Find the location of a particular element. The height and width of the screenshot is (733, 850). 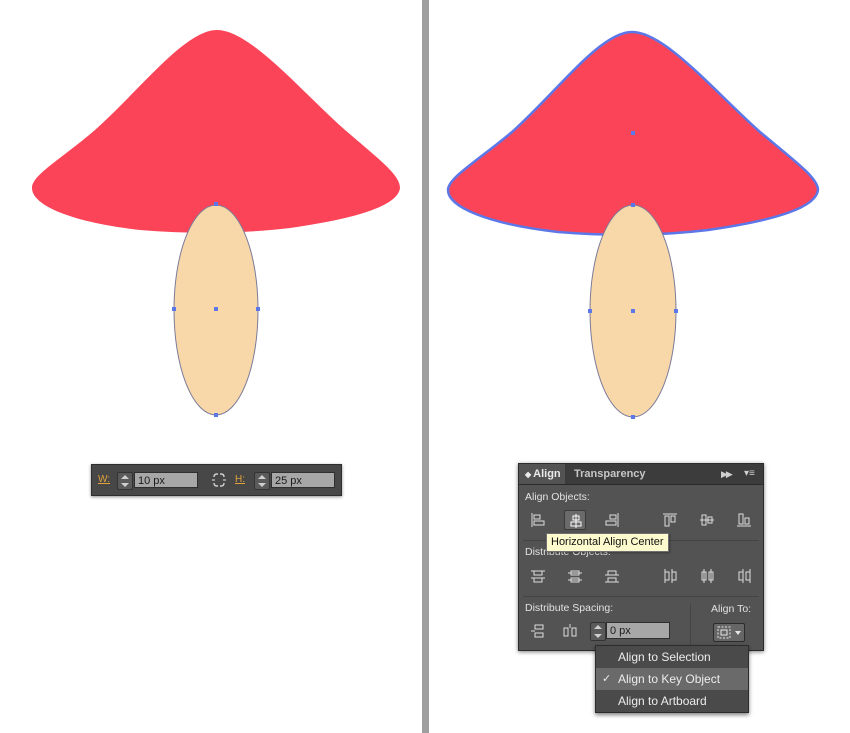

align-top-icon is located at coordinates (670, 520).